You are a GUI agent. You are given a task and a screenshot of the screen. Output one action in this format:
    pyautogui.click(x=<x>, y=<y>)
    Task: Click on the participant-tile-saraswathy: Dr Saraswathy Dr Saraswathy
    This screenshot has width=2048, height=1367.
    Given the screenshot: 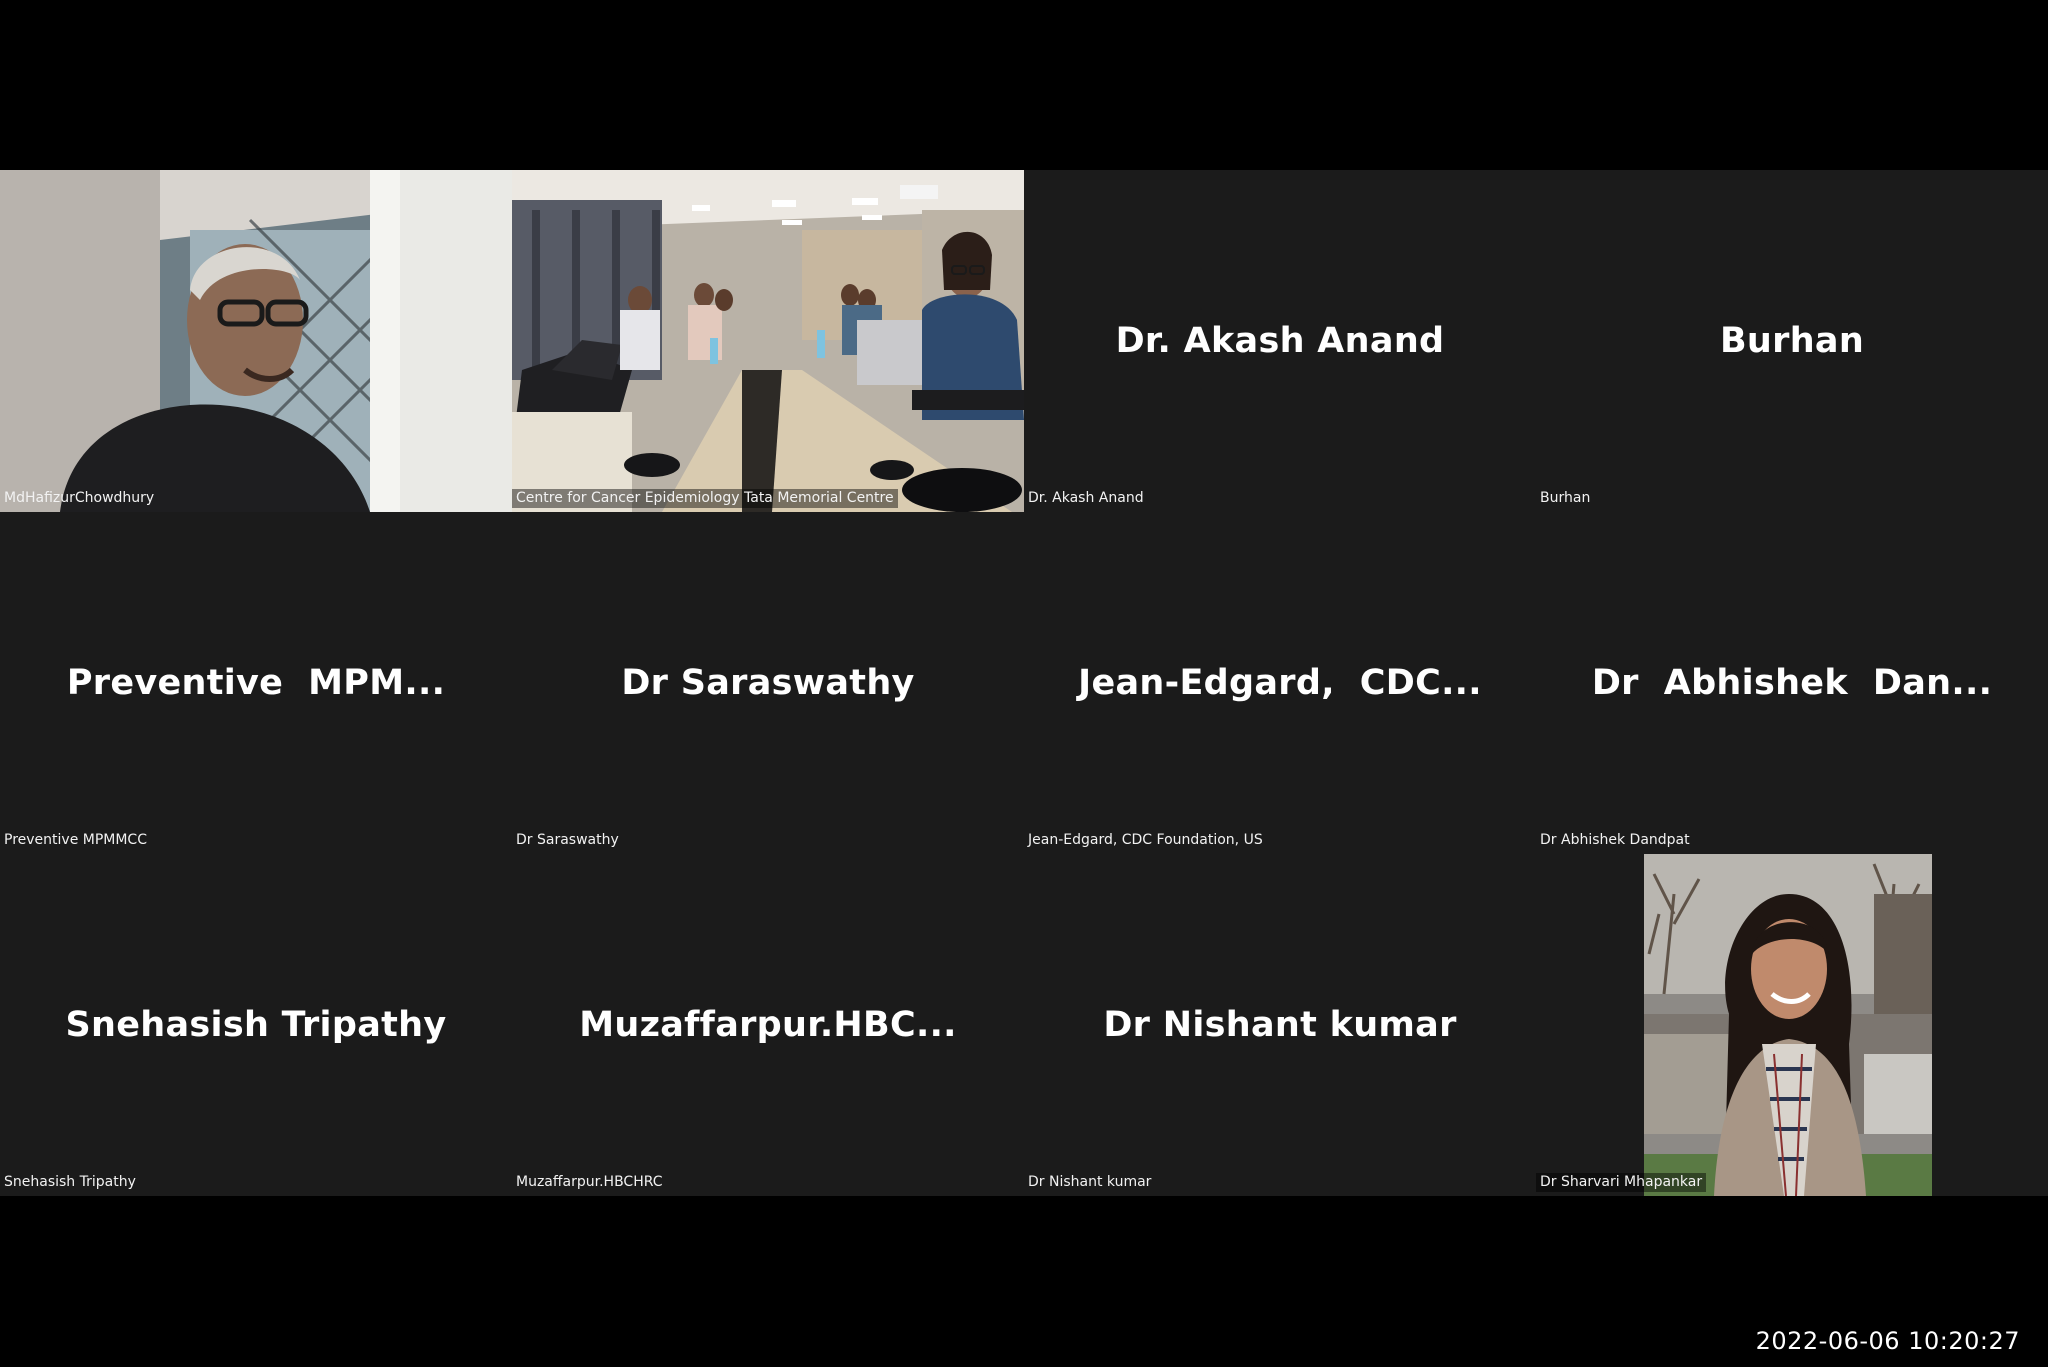 What is the action you would take?
    pyautogui.click(x=768, y=683)
    